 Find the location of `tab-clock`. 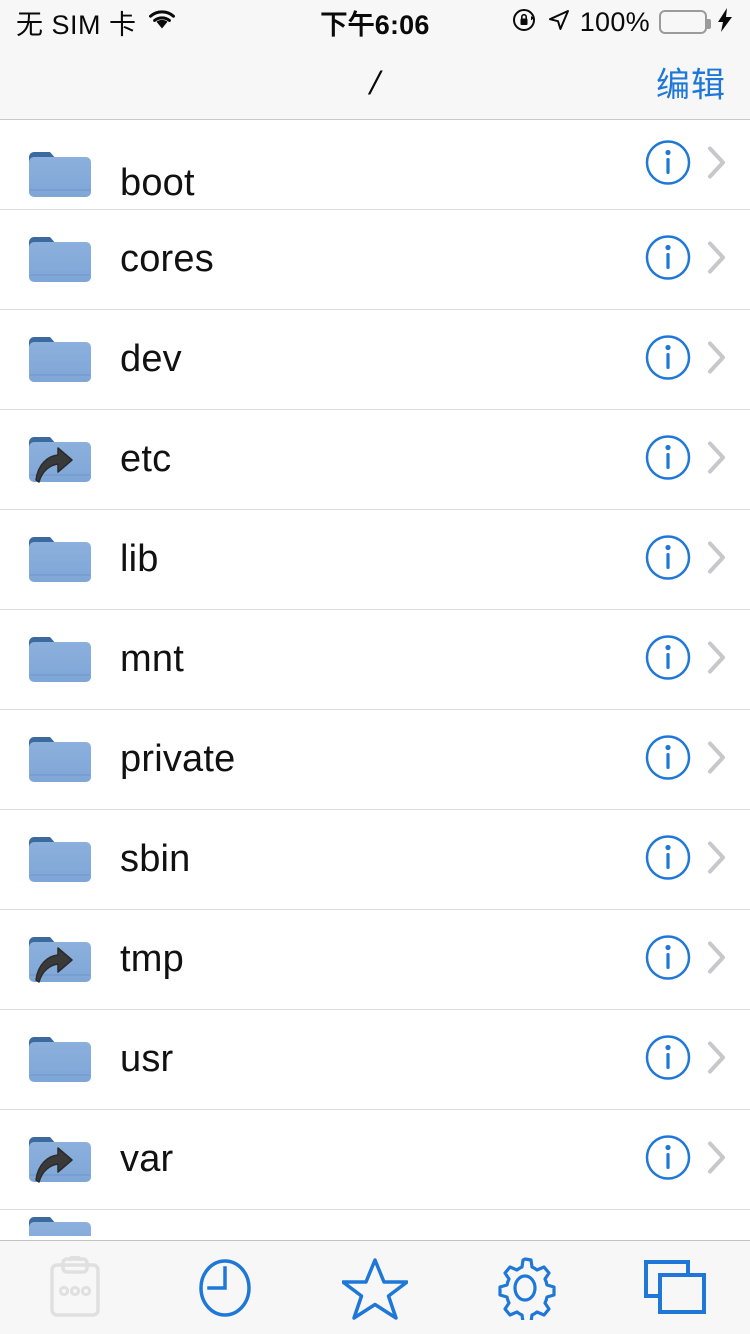

tab-clock is located at coordinates (225, 1287).